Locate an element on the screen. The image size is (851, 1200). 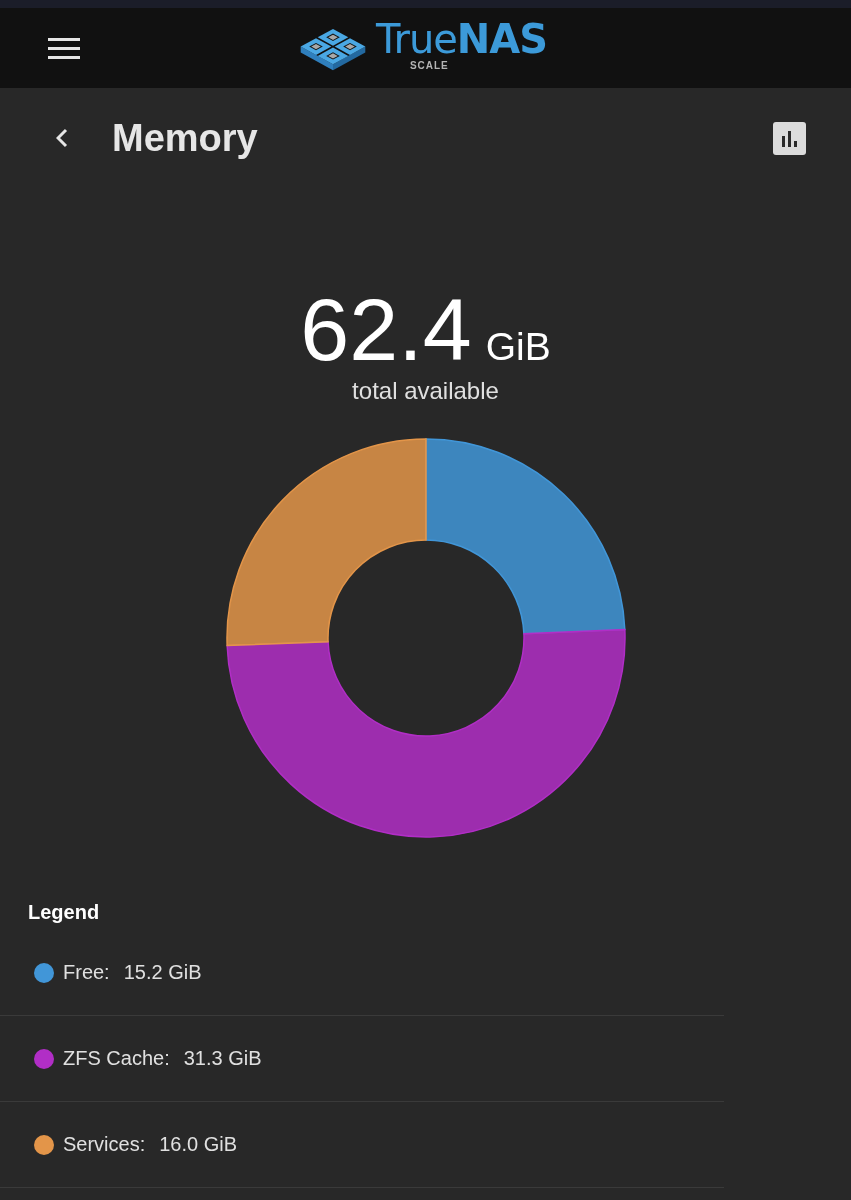
edition-label: SCALE is located at coordinates (429, 65).